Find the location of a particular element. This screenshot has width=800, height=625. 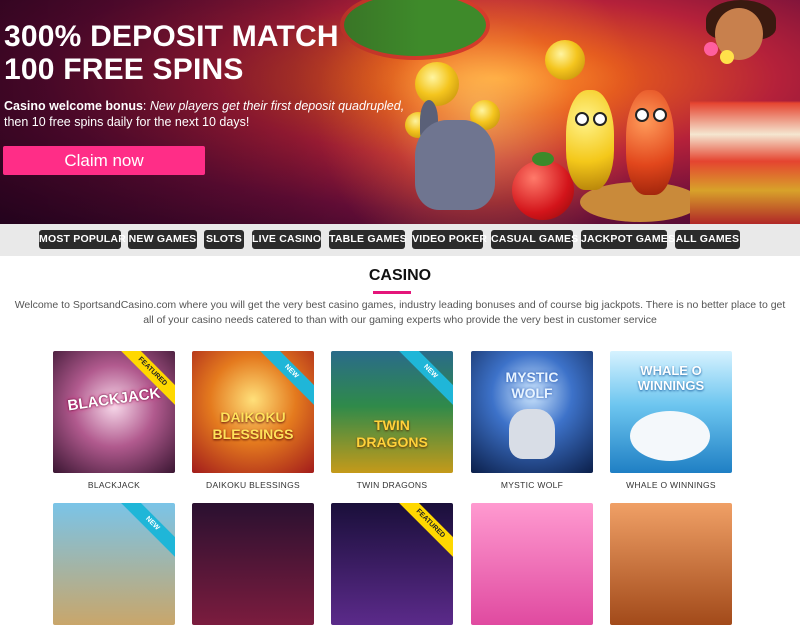

nav-new-games: NEW GAMES is located at coordinates (162, 239).